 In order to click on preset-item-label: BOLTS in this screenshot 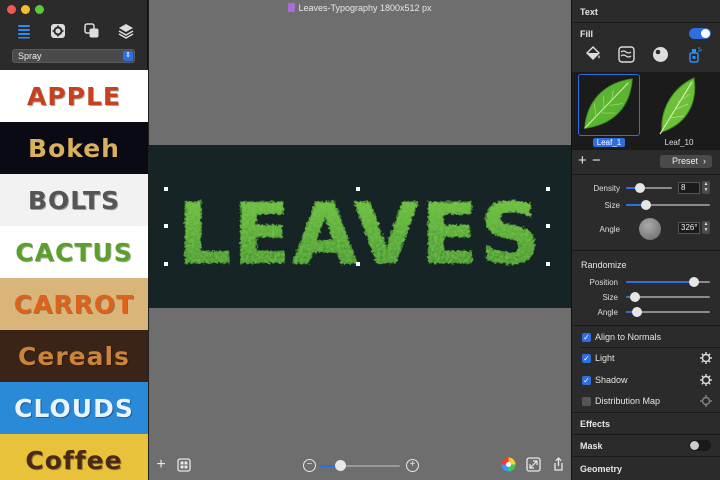, I will do `click(74, 200)`.